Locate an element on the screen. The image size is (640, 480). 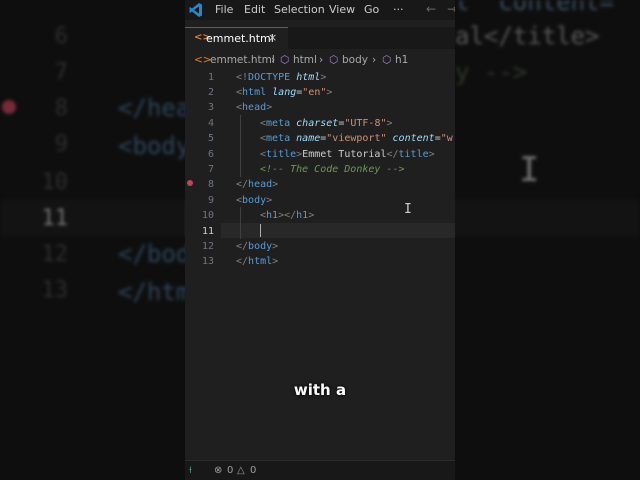
code-line-7: <!-- The Code Donkey --> is located at coordinates (332, 169).